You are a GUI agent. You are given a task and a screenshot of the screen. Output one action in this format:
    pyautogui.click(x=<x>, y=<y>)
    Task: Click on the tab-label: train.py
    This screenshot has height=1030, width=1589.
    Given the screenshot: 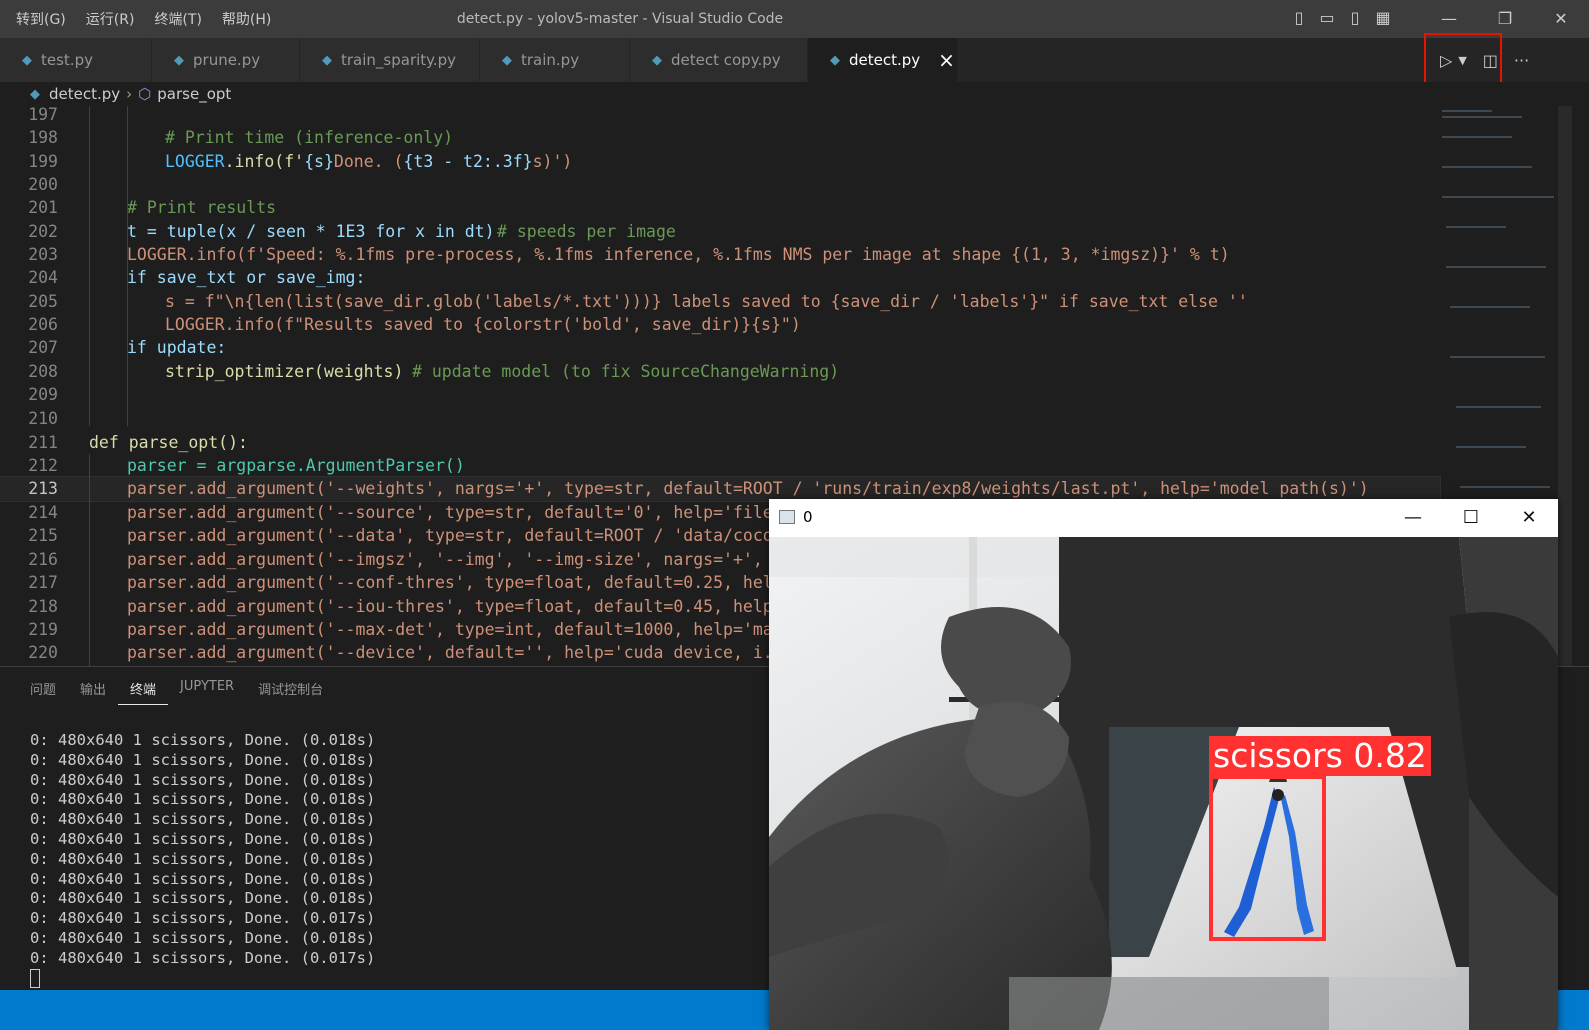 What is the action you would take?
    pyautogui.click(x=550, y=60)
    